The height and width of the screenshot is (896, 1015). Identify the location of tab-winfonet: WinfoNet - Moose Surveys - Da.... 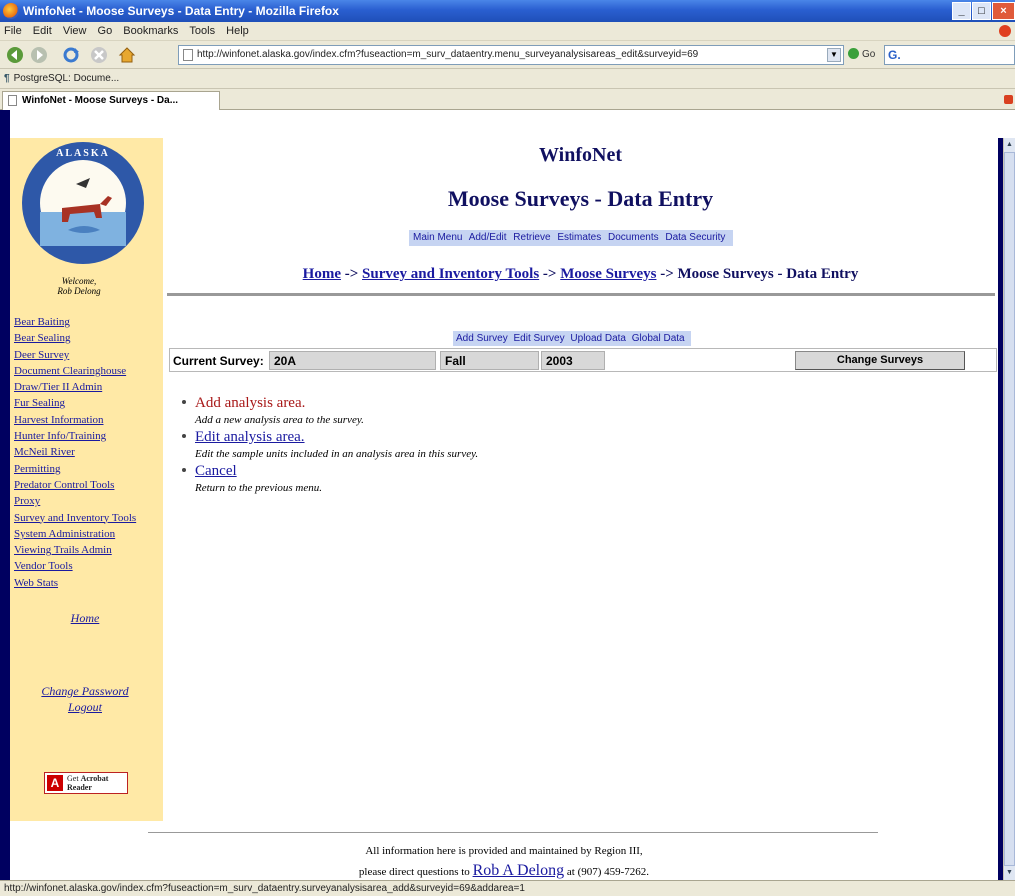
(111, 100).